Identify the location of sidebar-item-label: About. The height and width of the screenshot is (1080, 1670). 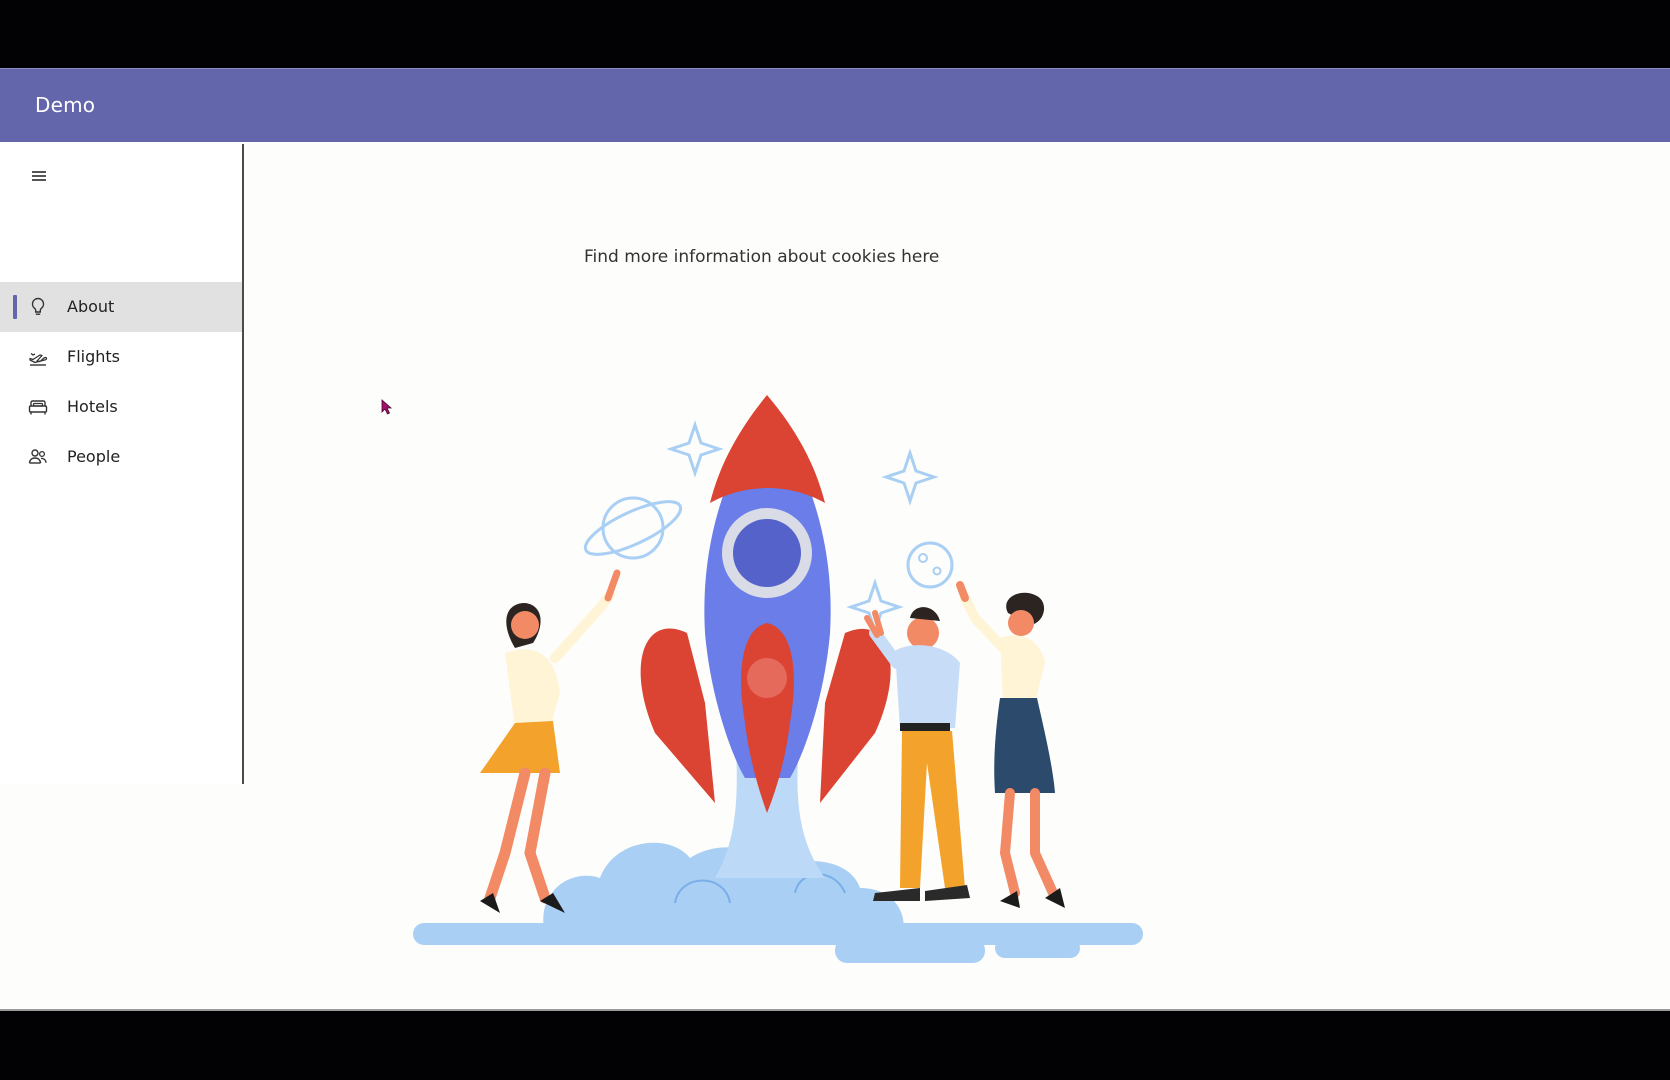
(91, 306).